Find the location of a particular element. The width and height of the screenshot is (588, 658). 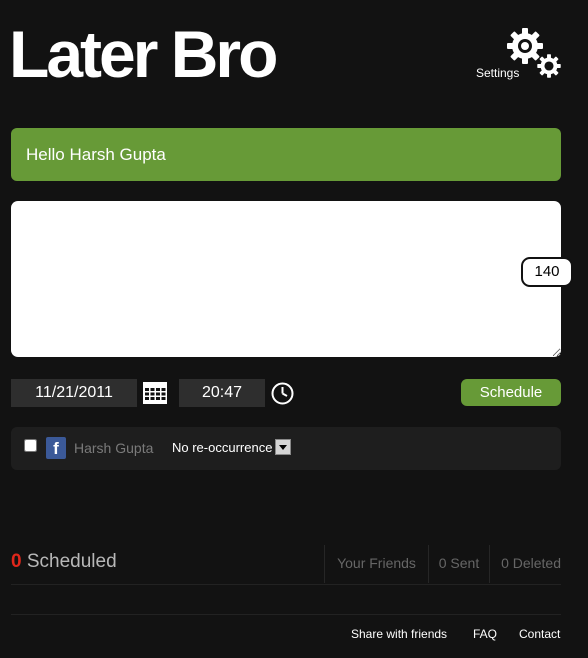

account-name: Harsh Gupta is located at coordinates (114, 448).